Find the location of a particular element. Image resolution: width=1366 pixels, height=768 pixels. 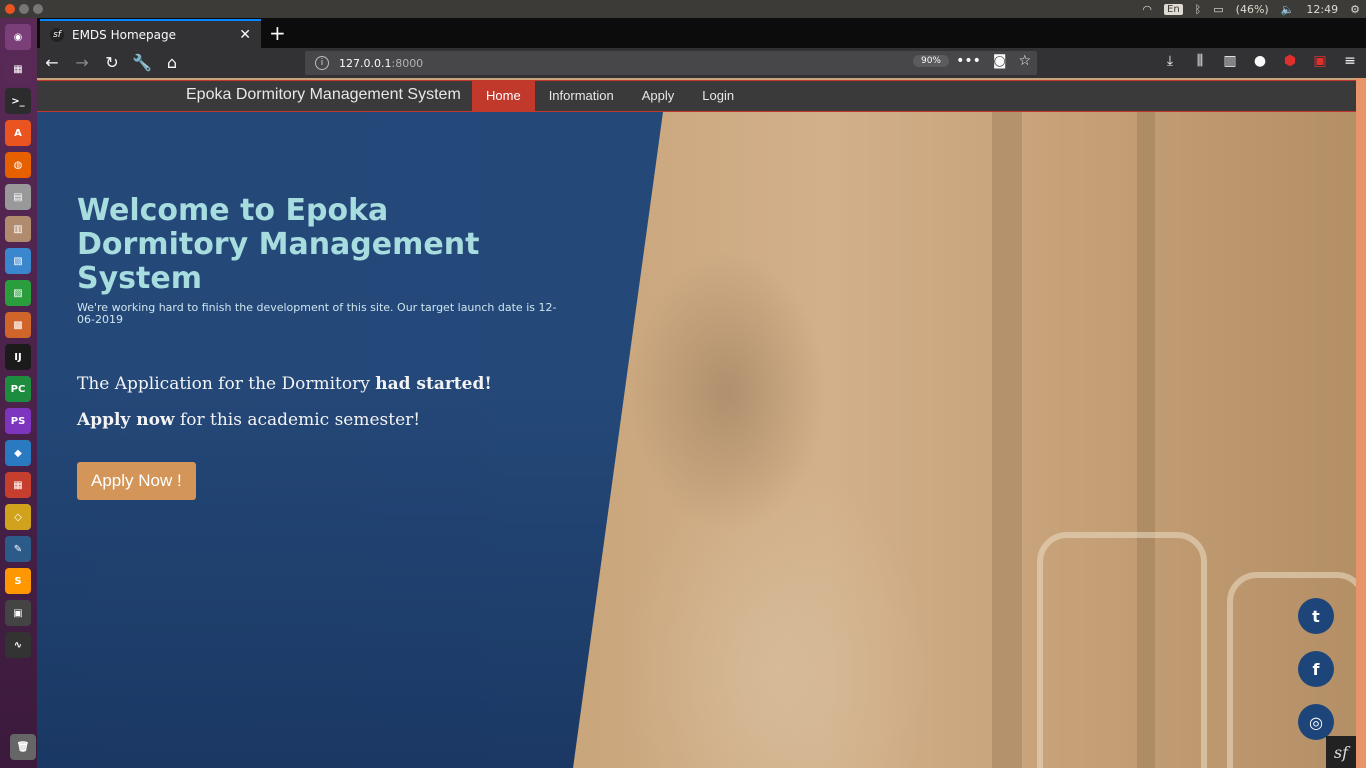

facebook-icon: f is located at coordinates (1316, 669).